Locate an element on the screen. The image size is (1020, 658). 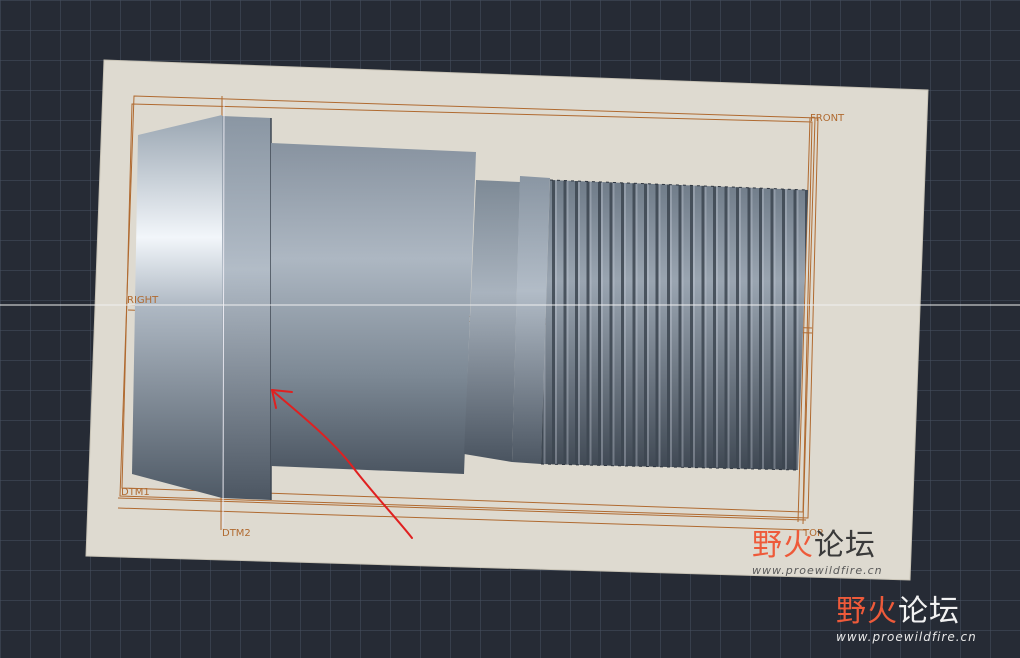
watermark-brand-part2: 论坛 is located at coordinates (845, 545).